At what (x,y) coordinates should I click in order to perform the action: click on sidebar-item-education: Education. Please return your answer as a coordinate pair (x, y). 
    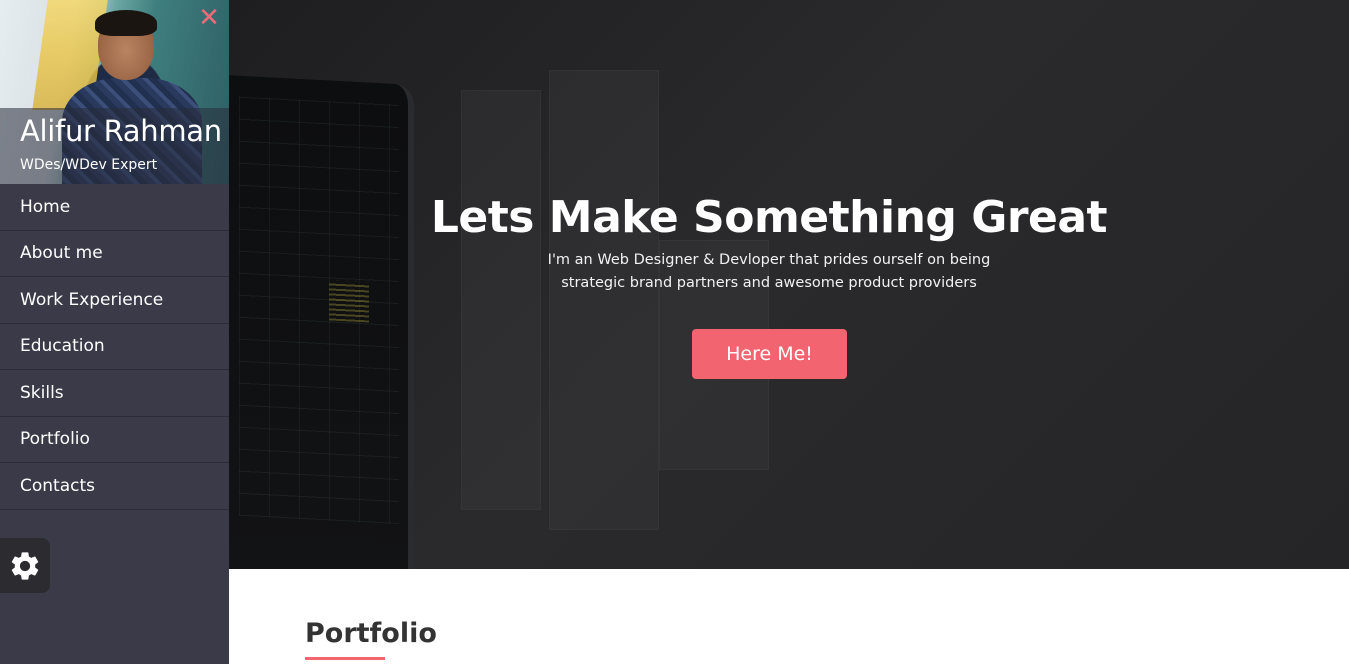
    Looking at the image, I should click on (114, 347).